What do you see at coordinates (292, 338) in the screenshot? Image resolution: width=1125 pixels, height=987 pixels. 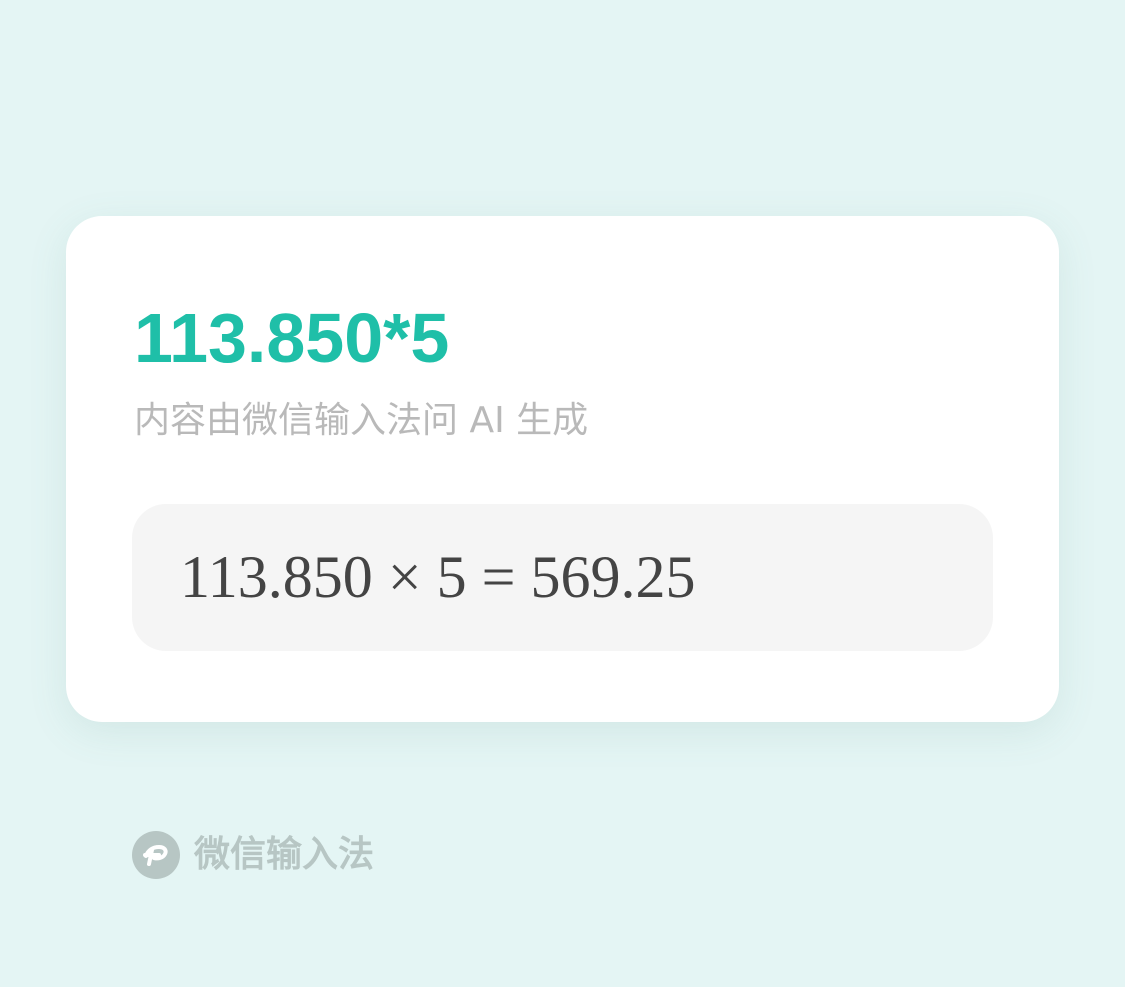 I see `query-text: 113.850*5` at bounding box center [292, 338].